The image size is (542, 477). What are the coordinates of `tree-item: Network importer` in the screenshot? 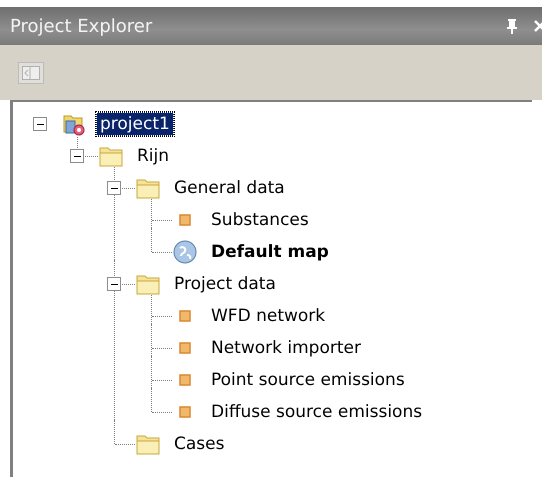 It's located at (286, 348).